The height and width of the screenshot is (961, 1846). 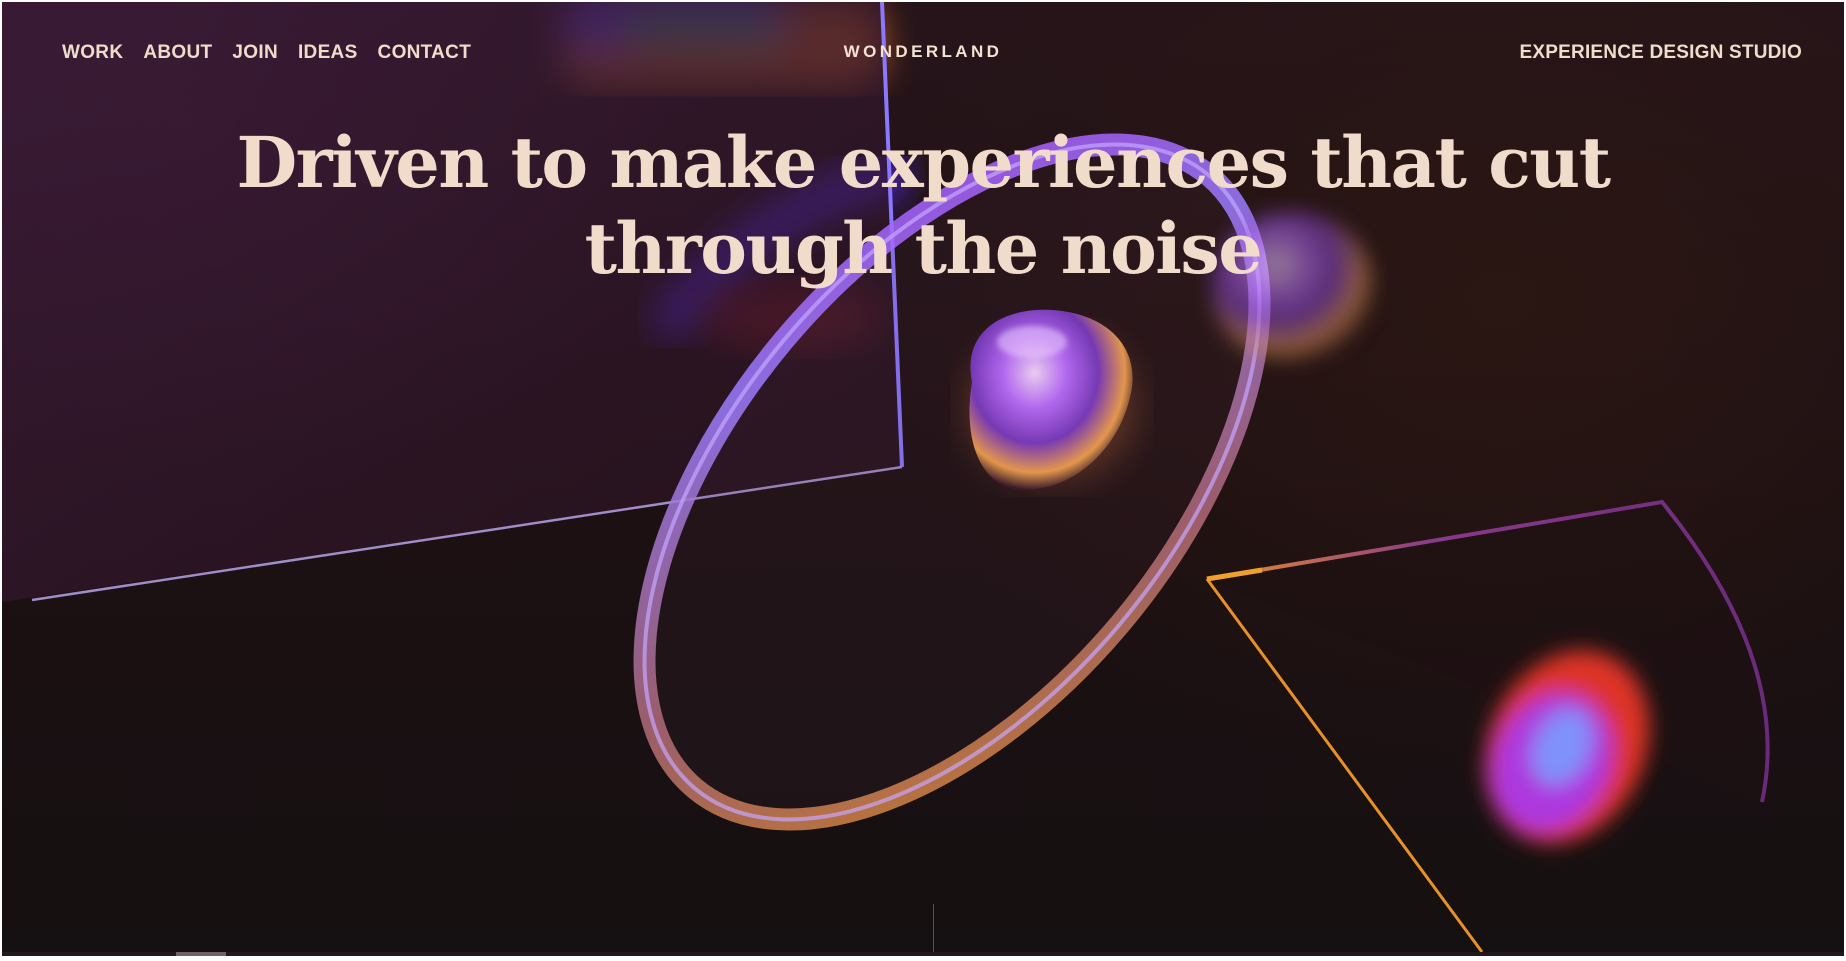 What do you see at coordinates (923, 248) in the screenshot?
I see `hero-headline-line-2: through the noise` at bounding box center [923, 248].